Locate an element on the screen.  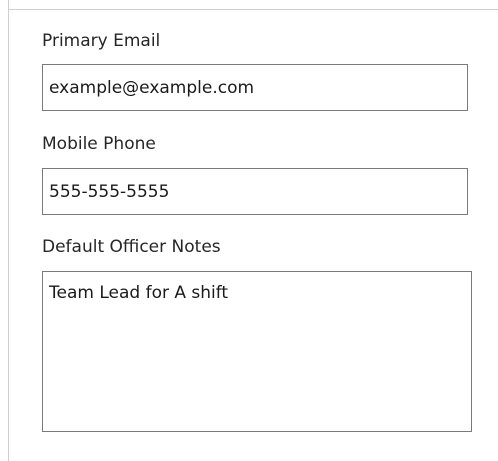
default-officer-notes-label: Default Officer Notes is located at coordinates (131, 247).